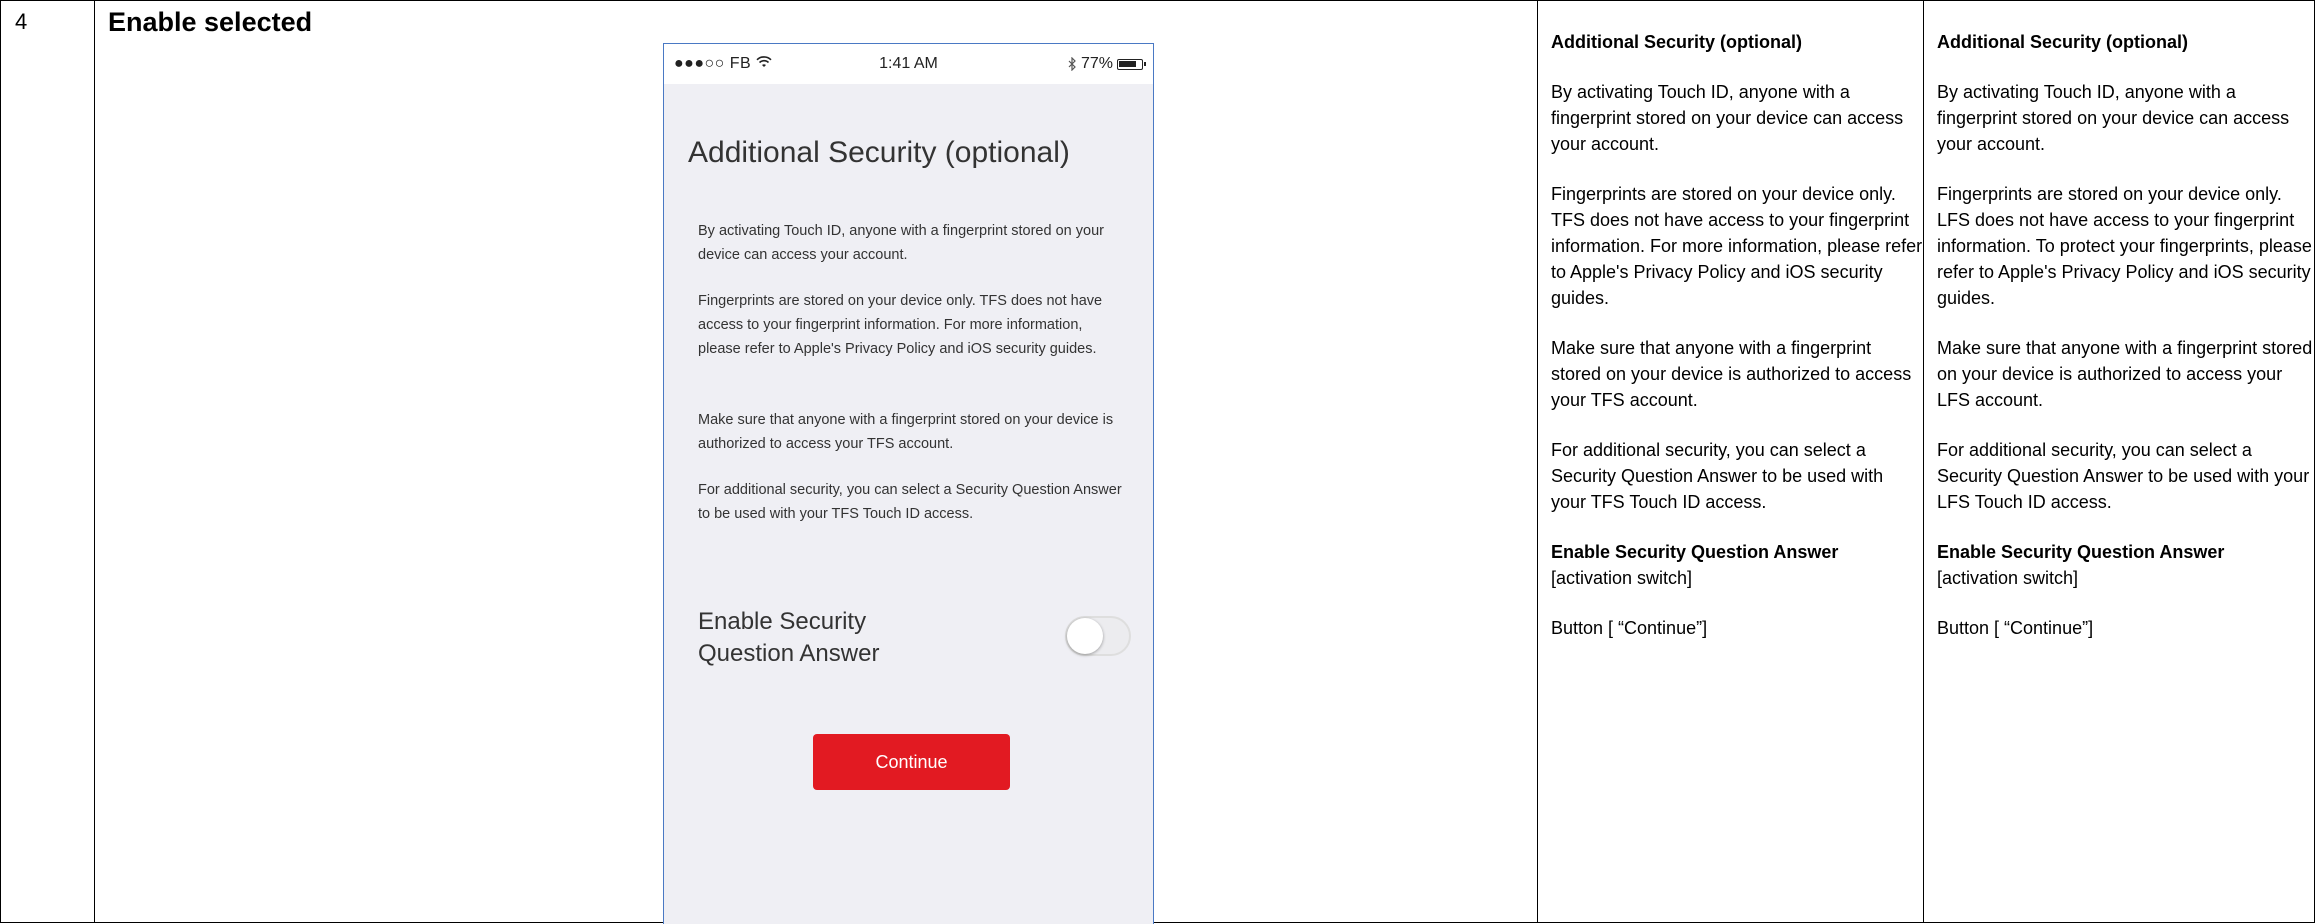 Image resolution: width=2315 pixels, height=924 pixels. I want to click on tfs-button-note: Button [ “Continue”], so click(1629, 628).